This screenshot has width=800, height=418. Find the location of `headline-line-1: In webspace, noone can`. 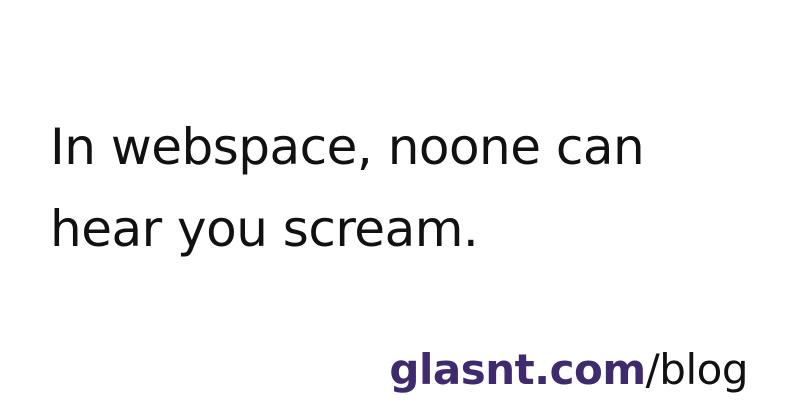

headline-line-1: In webspace, noone can is located at coordinates (347, 147).